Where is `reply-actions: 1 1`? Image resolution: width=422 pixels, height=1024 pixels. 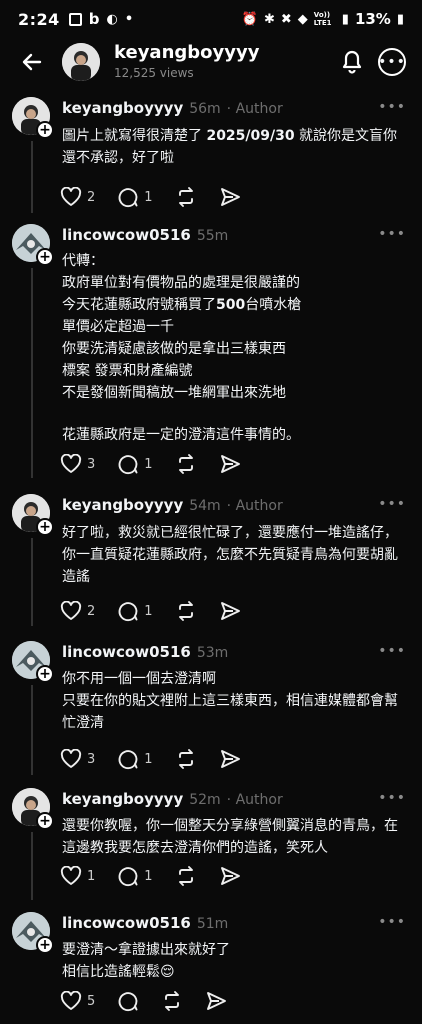
reply-actions: 1 1 is located at coordinates (161, 876).